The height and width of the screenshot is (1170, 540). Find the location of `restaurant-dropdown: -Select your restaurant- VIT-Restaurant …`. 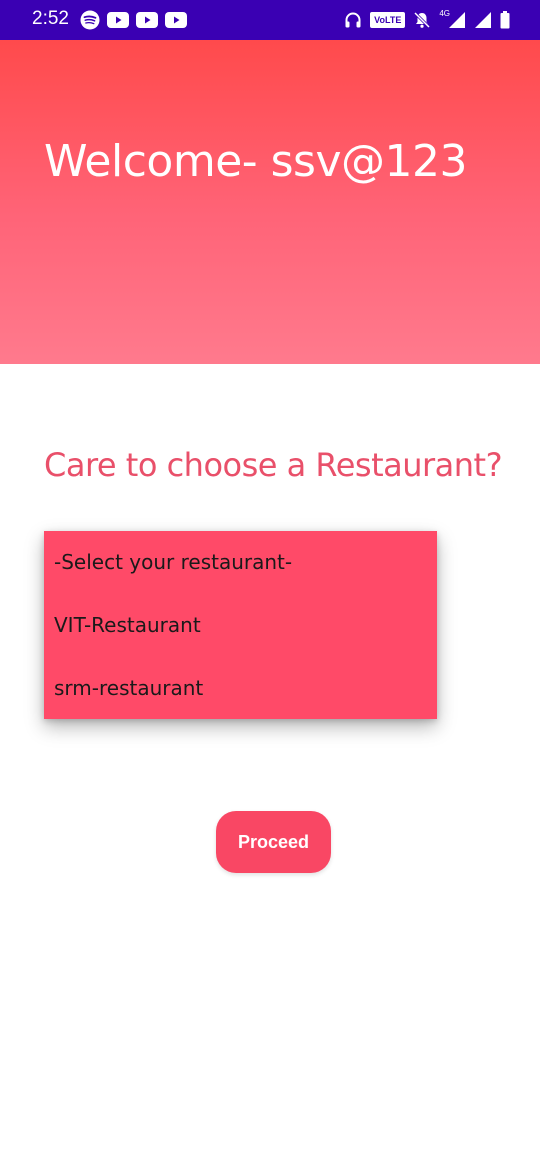

restaurant-dropdown: -Select your restaurant- VIT-Restaurant … is located at coordinates (240, 625).